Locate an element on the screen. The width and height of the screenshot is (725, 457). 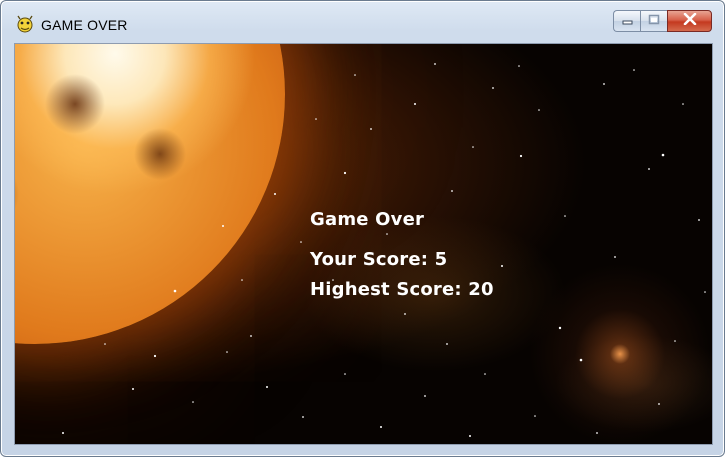
minimize-icon is located at coordinates (627, 21).